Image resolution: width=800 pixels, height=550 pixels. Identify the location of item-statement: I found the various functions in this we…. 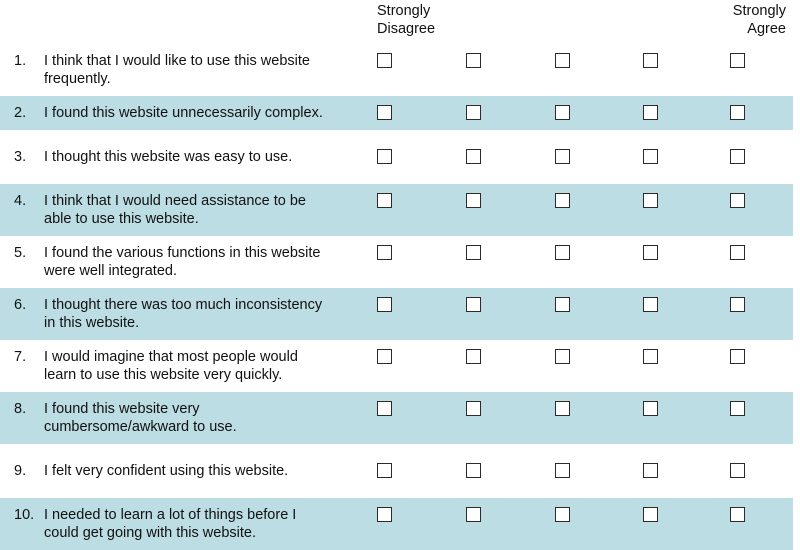
(182, 262).